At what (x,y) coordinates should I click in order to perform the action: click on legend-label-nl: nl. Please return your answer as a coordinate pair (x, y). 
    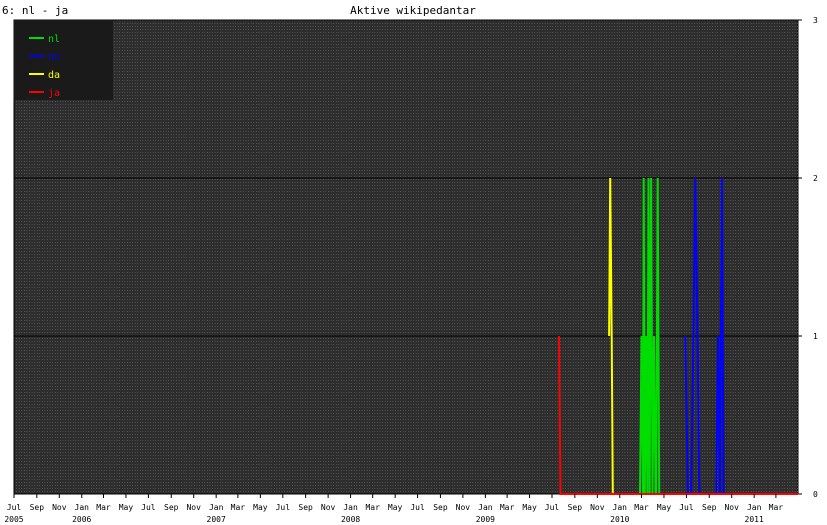
    Looking at the image, I should click on (54, 39).